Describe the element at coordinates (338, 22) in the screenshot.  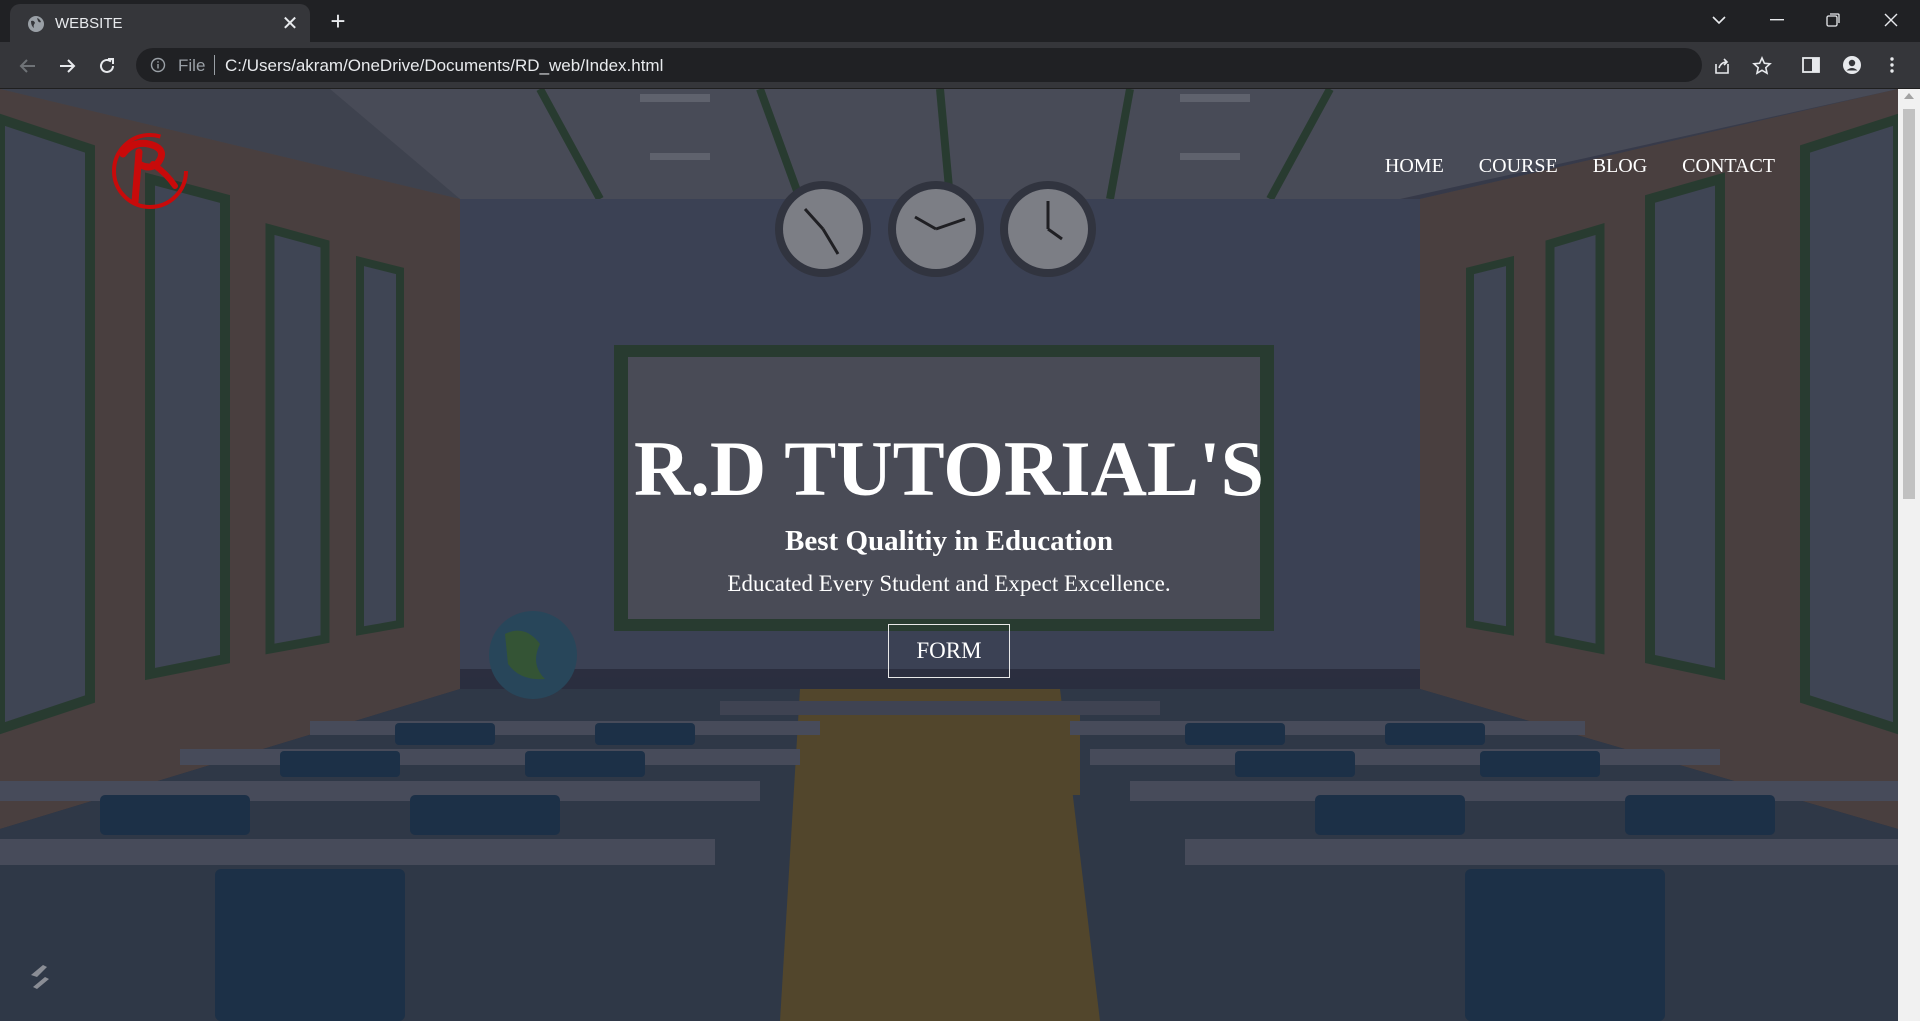
I see `new-tab-button: +` at that location.